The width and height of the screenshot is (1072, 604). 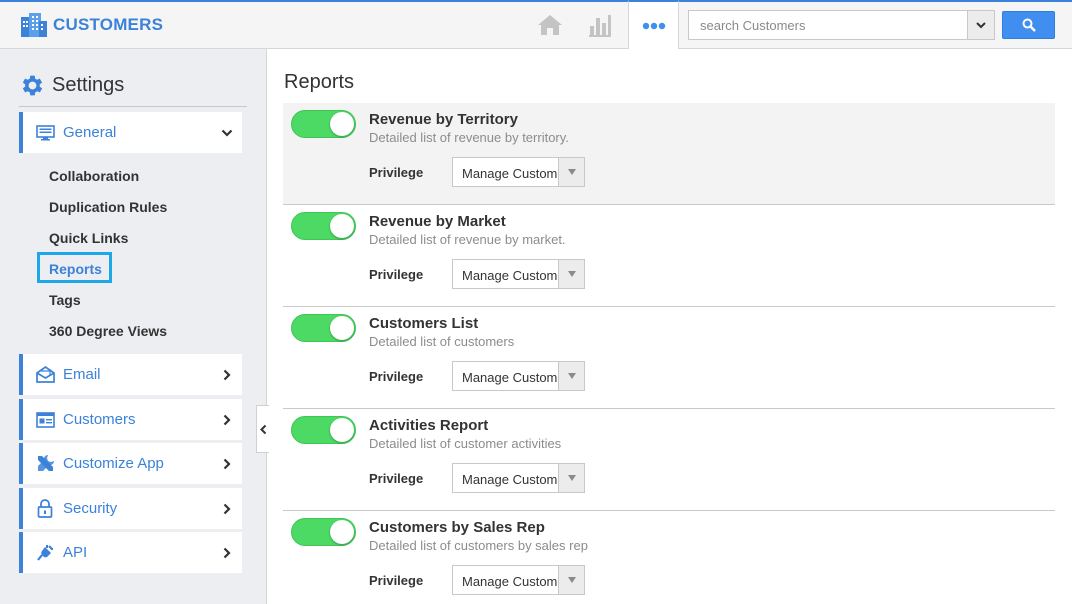 What do you see at coordinates (90, 508) in the screenshot?
I see `sidebar-item-label: Security` at bounding box center [90, 508].